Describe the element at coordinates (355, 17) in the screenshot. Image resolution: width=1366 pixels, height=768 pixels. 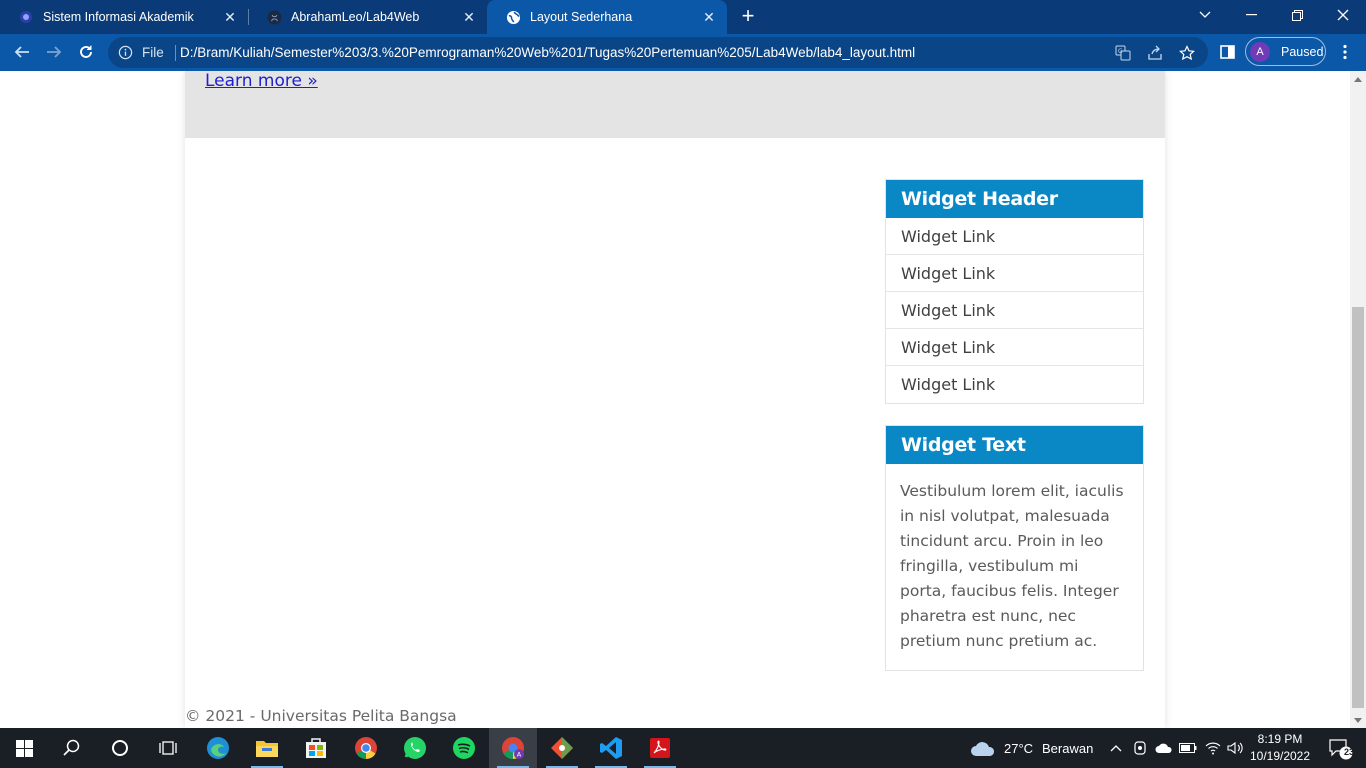
I see `tab-title: AbrahamLeo/Lab4Web` at that location.